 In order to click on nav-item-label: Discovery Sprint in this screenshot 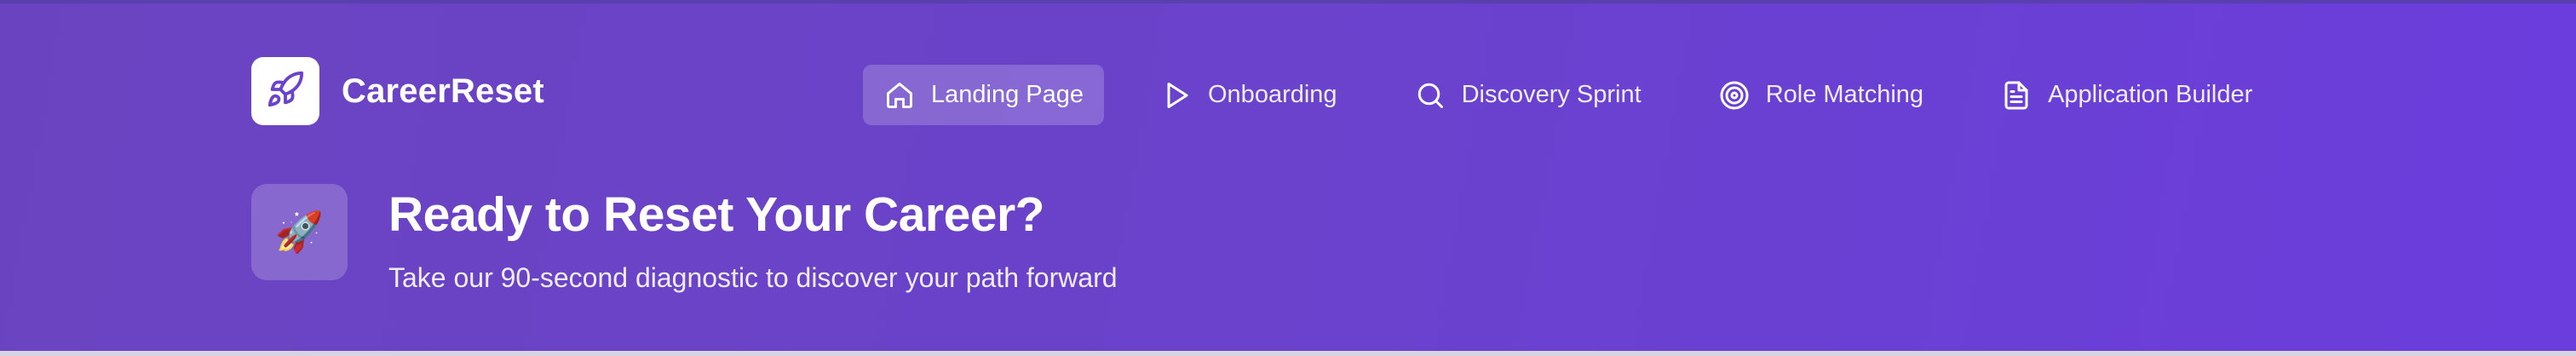, I will do `click(1552, 94)`.